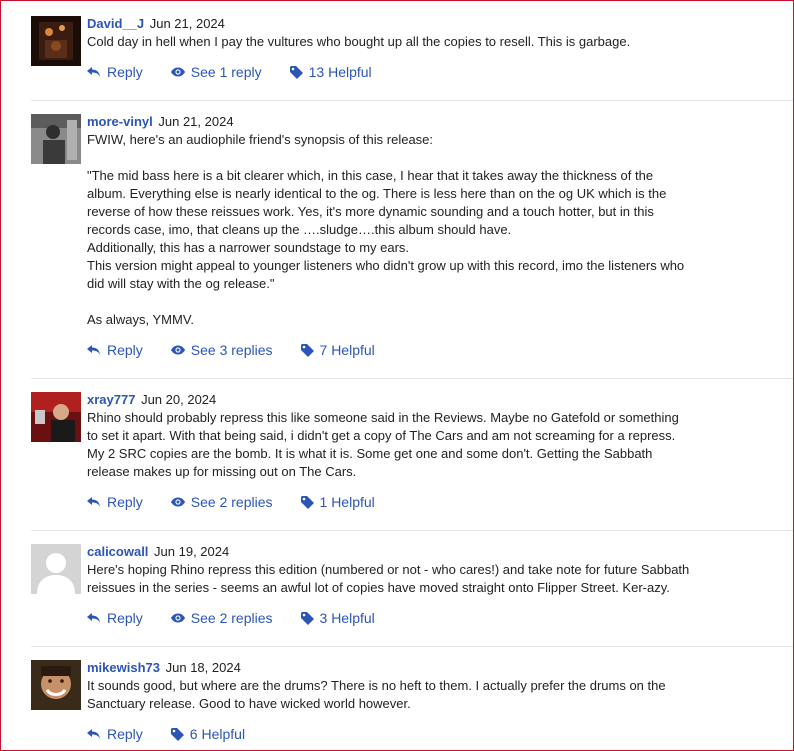 This screenshot has width=794, height=751. I want to click on username-link: David__J, so click(115, 23).